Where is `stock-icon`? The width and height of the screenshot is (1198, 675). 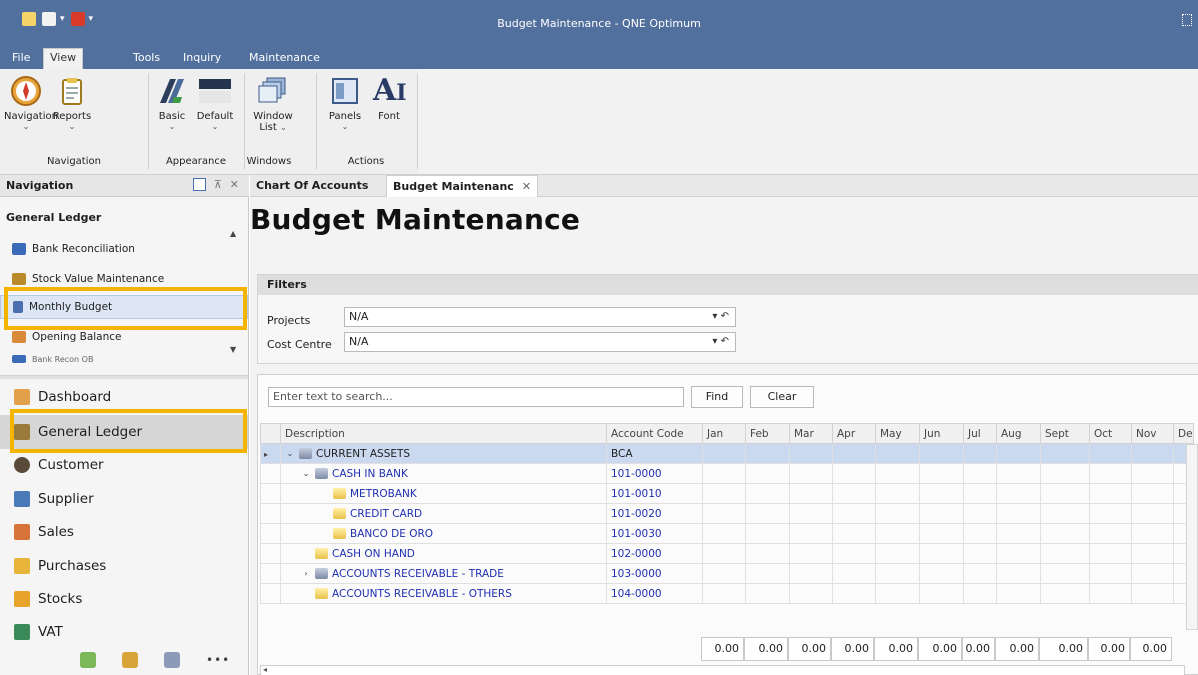
stock-icon is located at coordinates (19, 279).